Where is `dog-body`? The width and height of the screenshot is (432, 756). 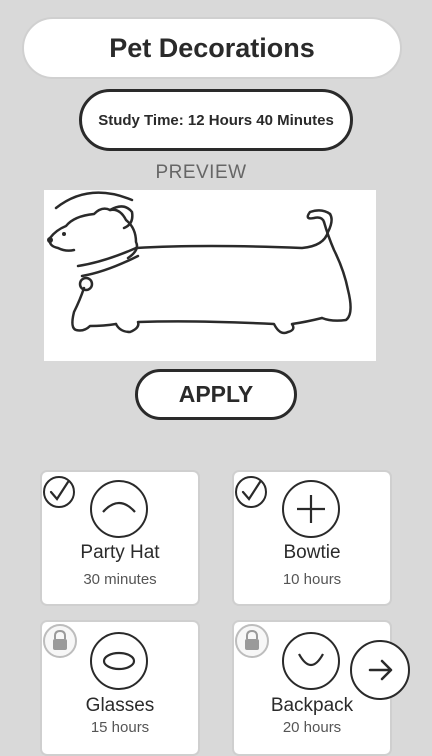
dog-body is located at coordinates (233, 231).